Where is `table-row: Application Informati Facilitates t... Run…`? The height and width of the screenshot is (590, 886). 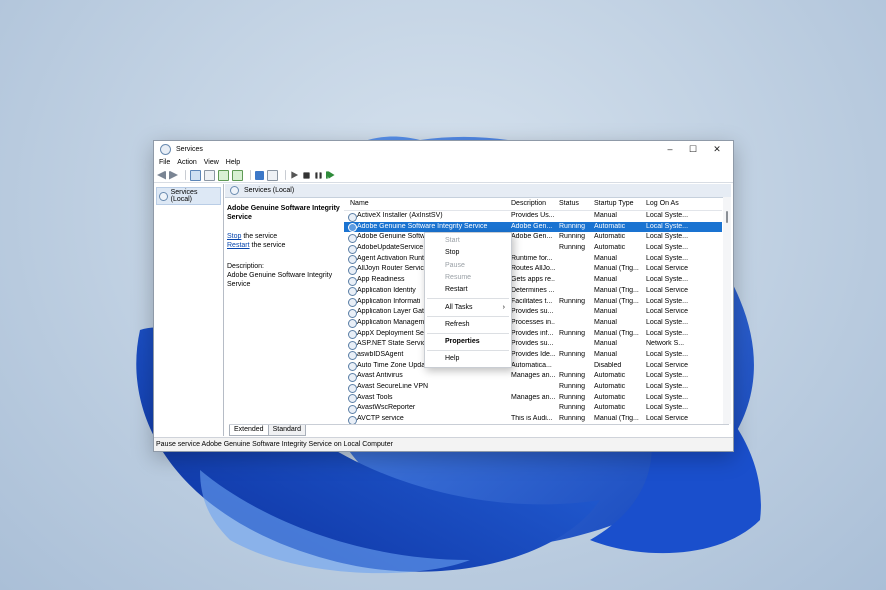
table-row: Application Informati Facilitates t... Run… is located at coordinates (533, 302).